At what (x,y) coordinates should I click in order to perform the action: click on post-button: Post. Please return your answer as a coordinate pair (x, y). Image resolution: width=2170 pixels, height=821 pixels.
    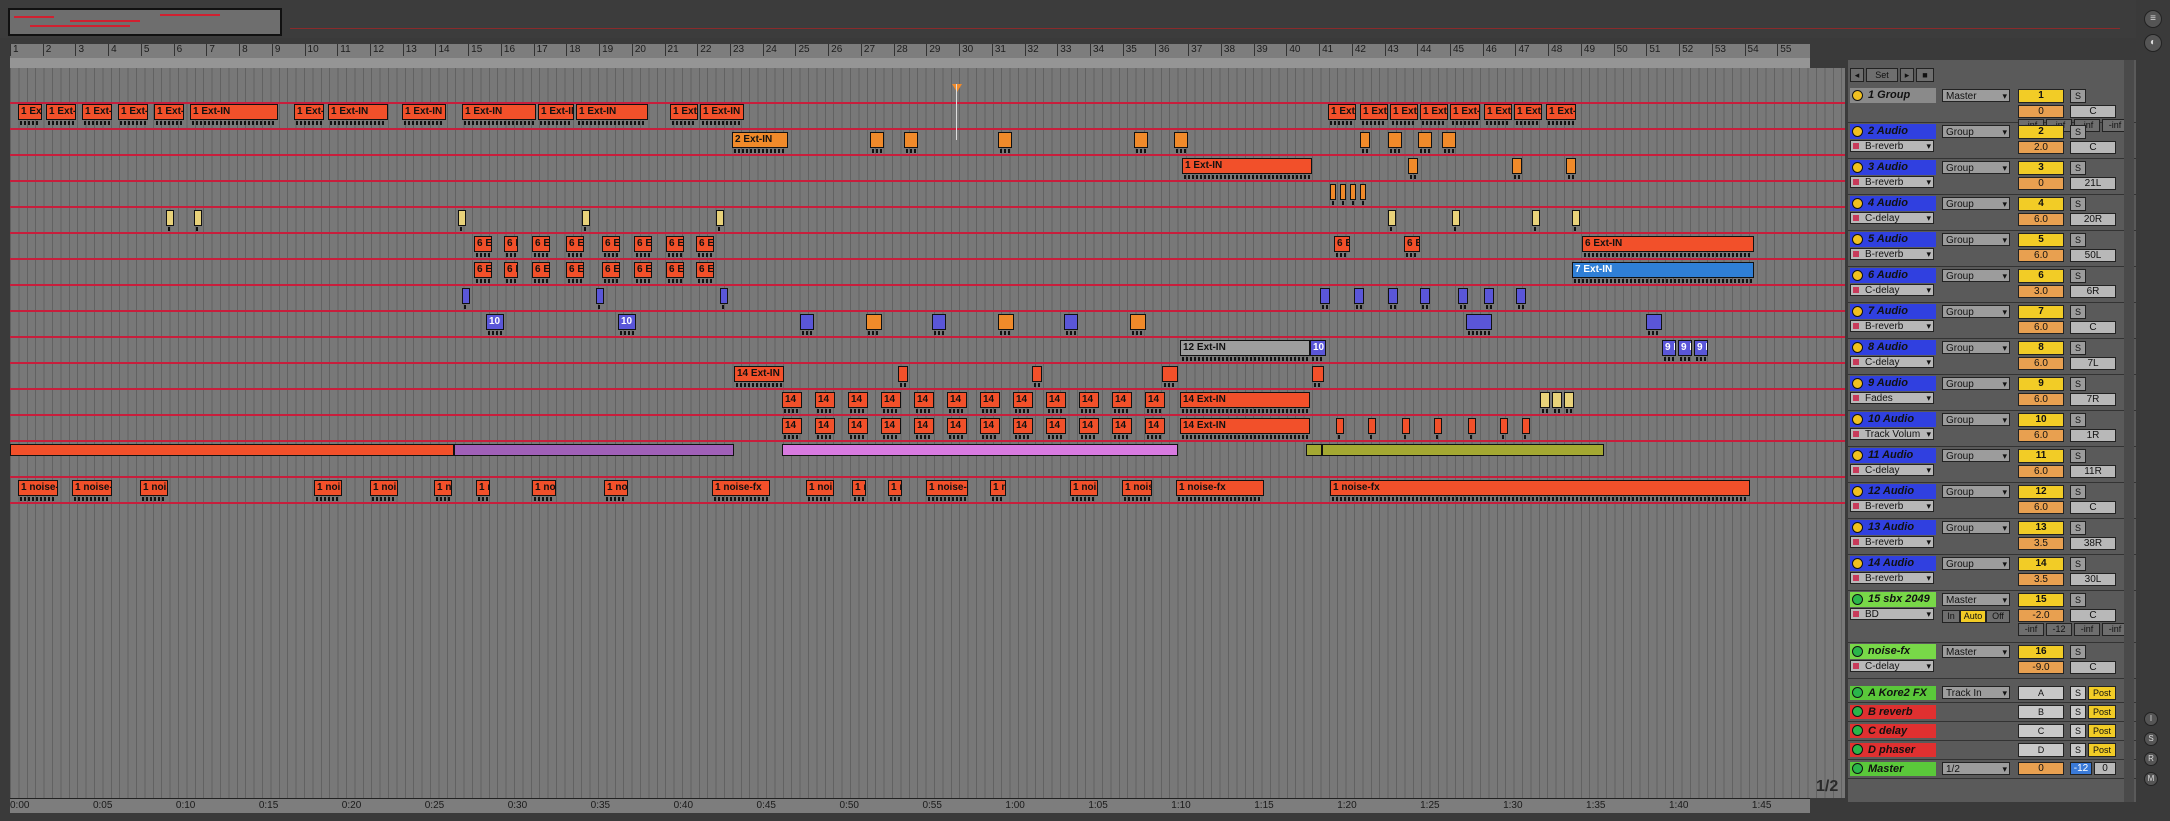
    Looking at the image, I should click on (2102, 693).